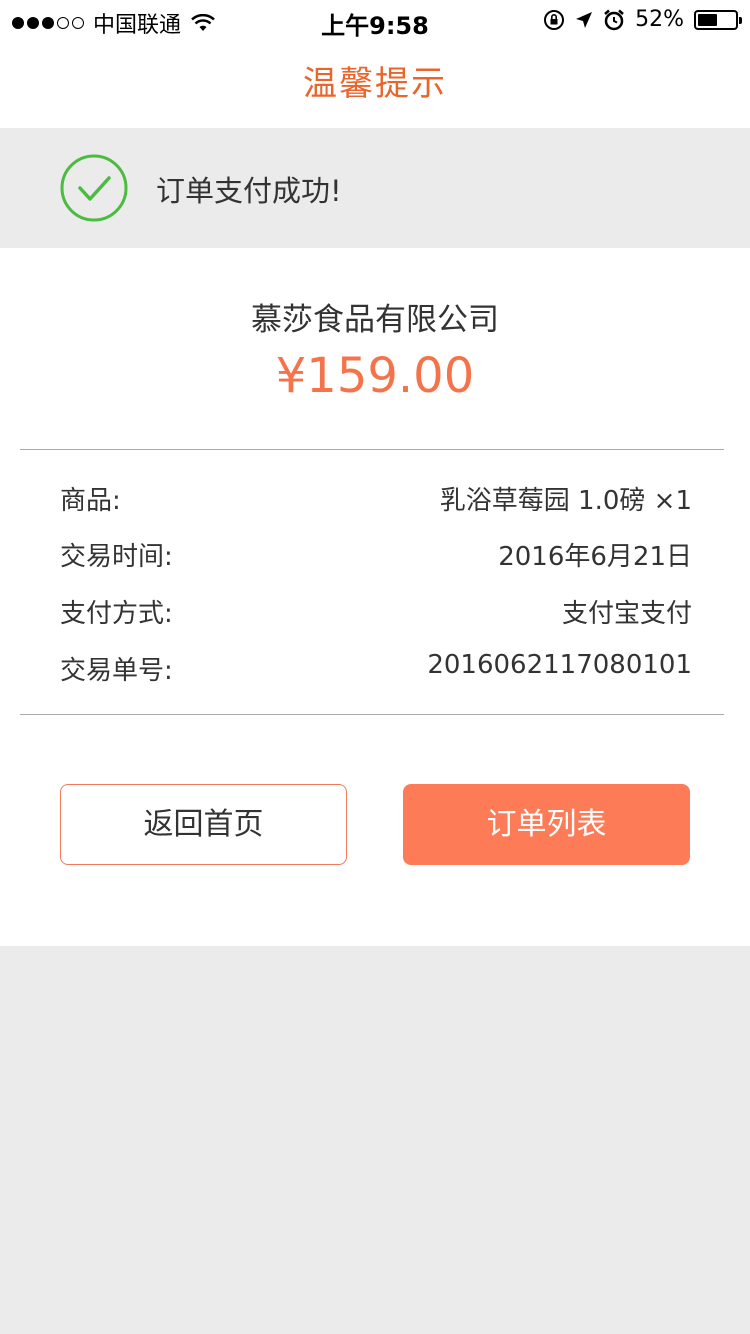 The image size is (750, 1334). What do you see at coordinates (376, 556) in the screenshot?
I see `detail-row-time: 交易时间: 2016年6月21日` at bounding box center [376, 556].